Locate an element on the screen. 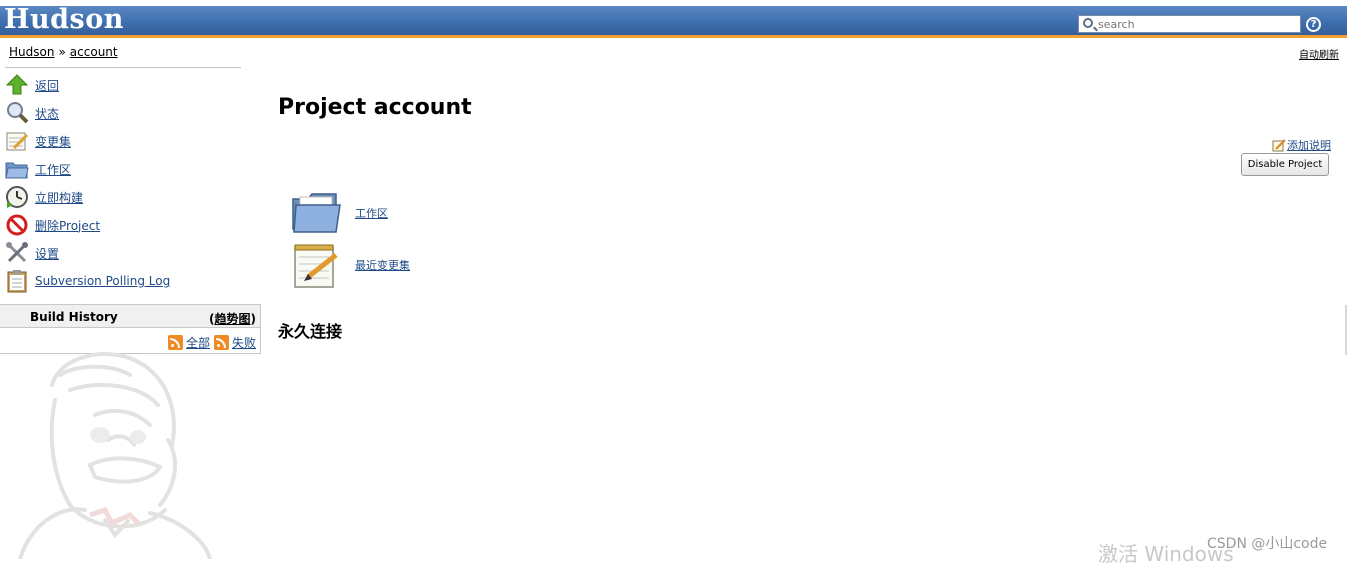  sidebar-item-configure: 设置 is located at coordinates (125, 253).